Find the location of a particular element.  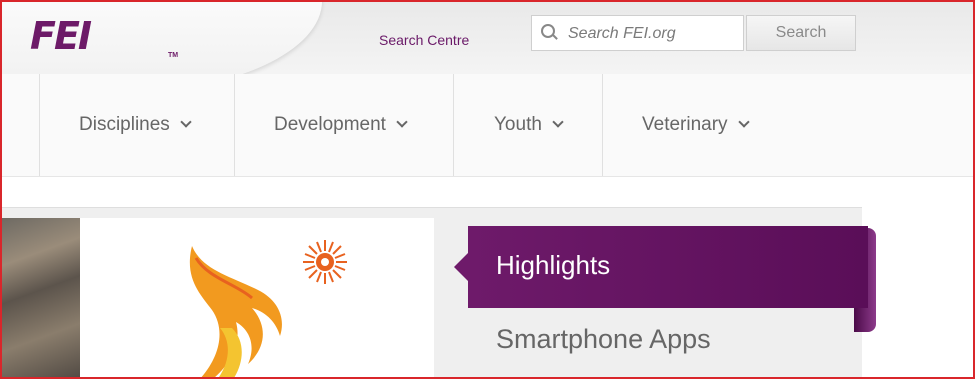

sun-icon is located at coordinates (325, 262).